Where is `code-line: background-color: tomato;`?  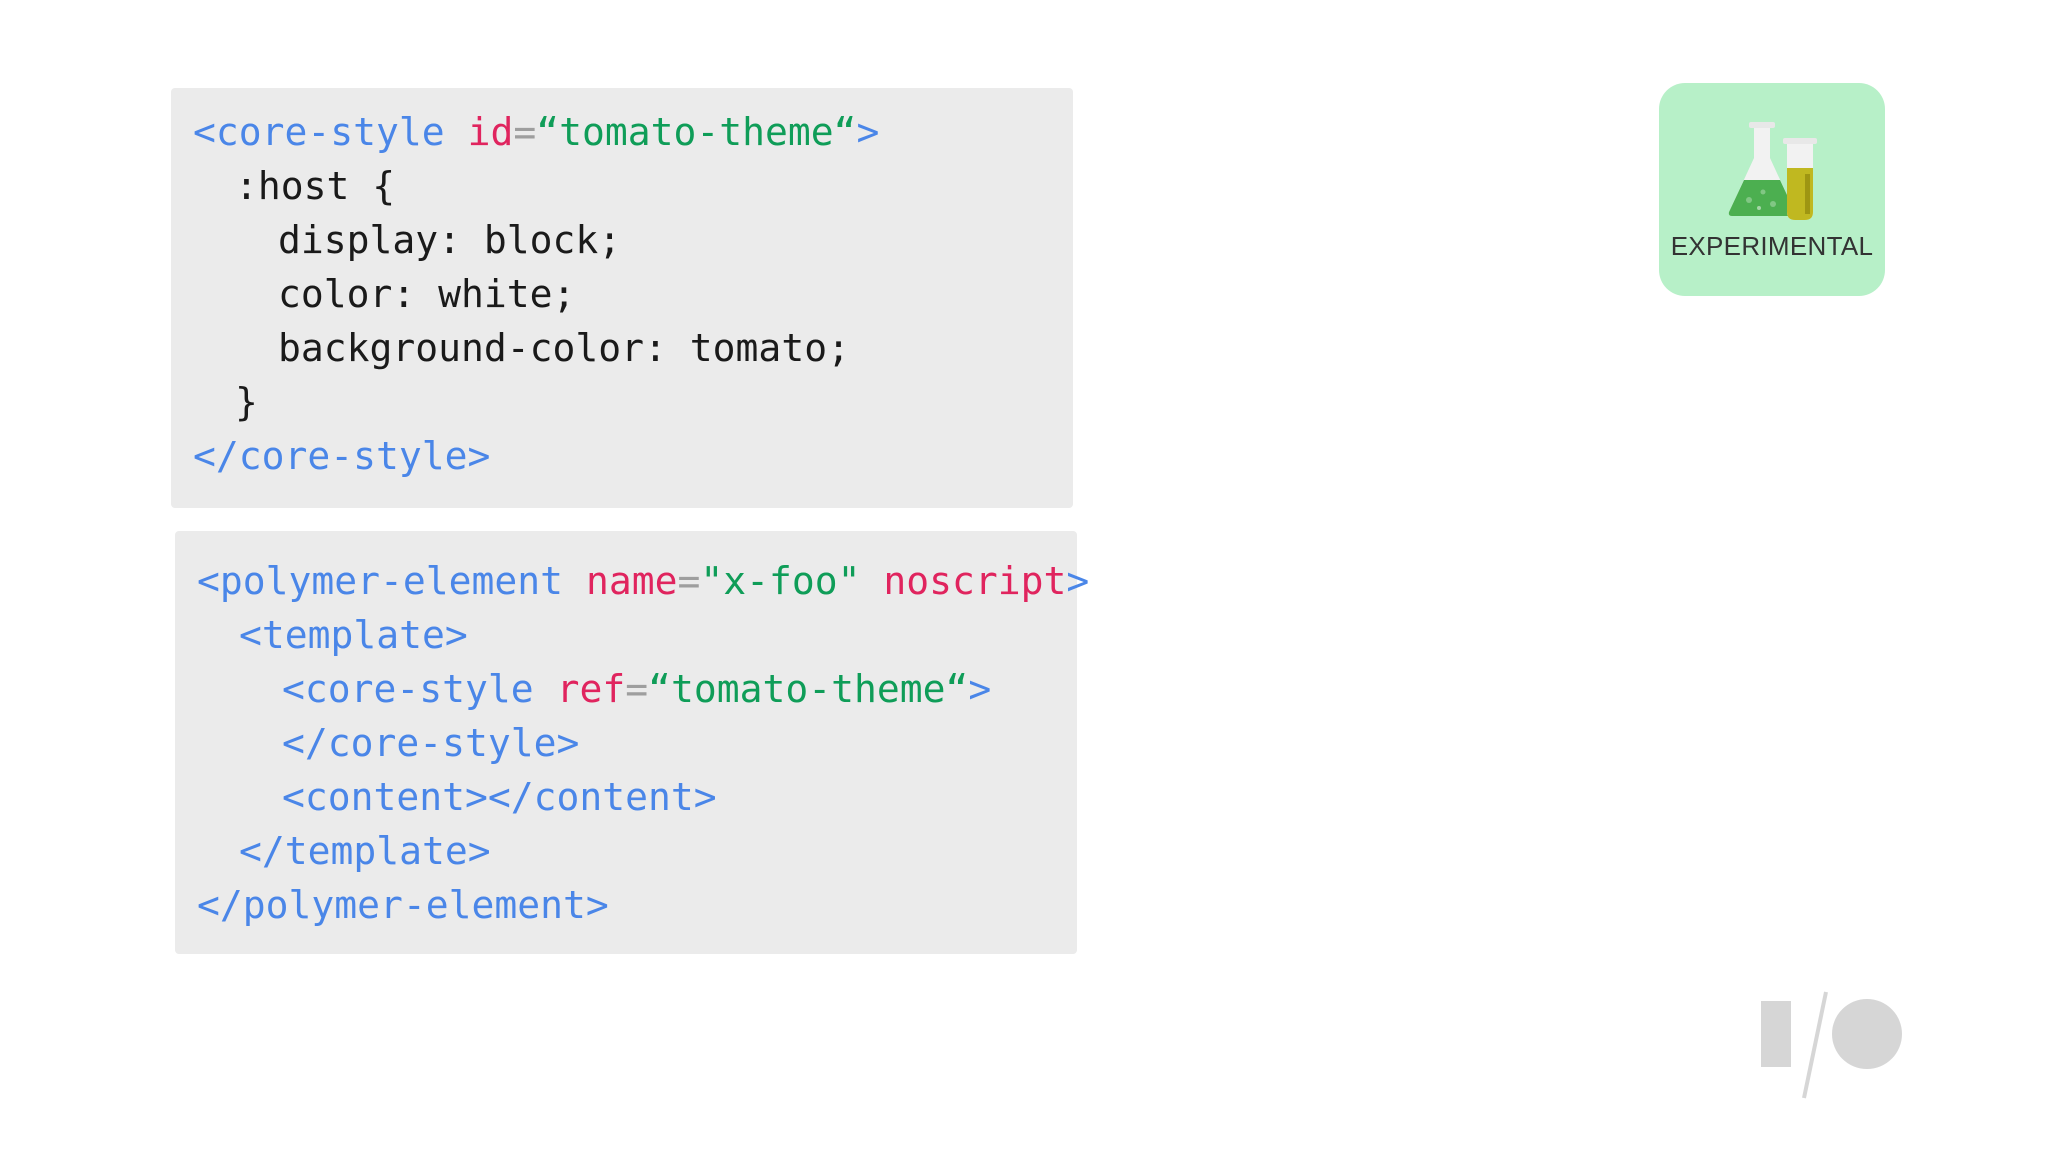
code-line: background-color: tomato; is located at coordinates (622, 348).